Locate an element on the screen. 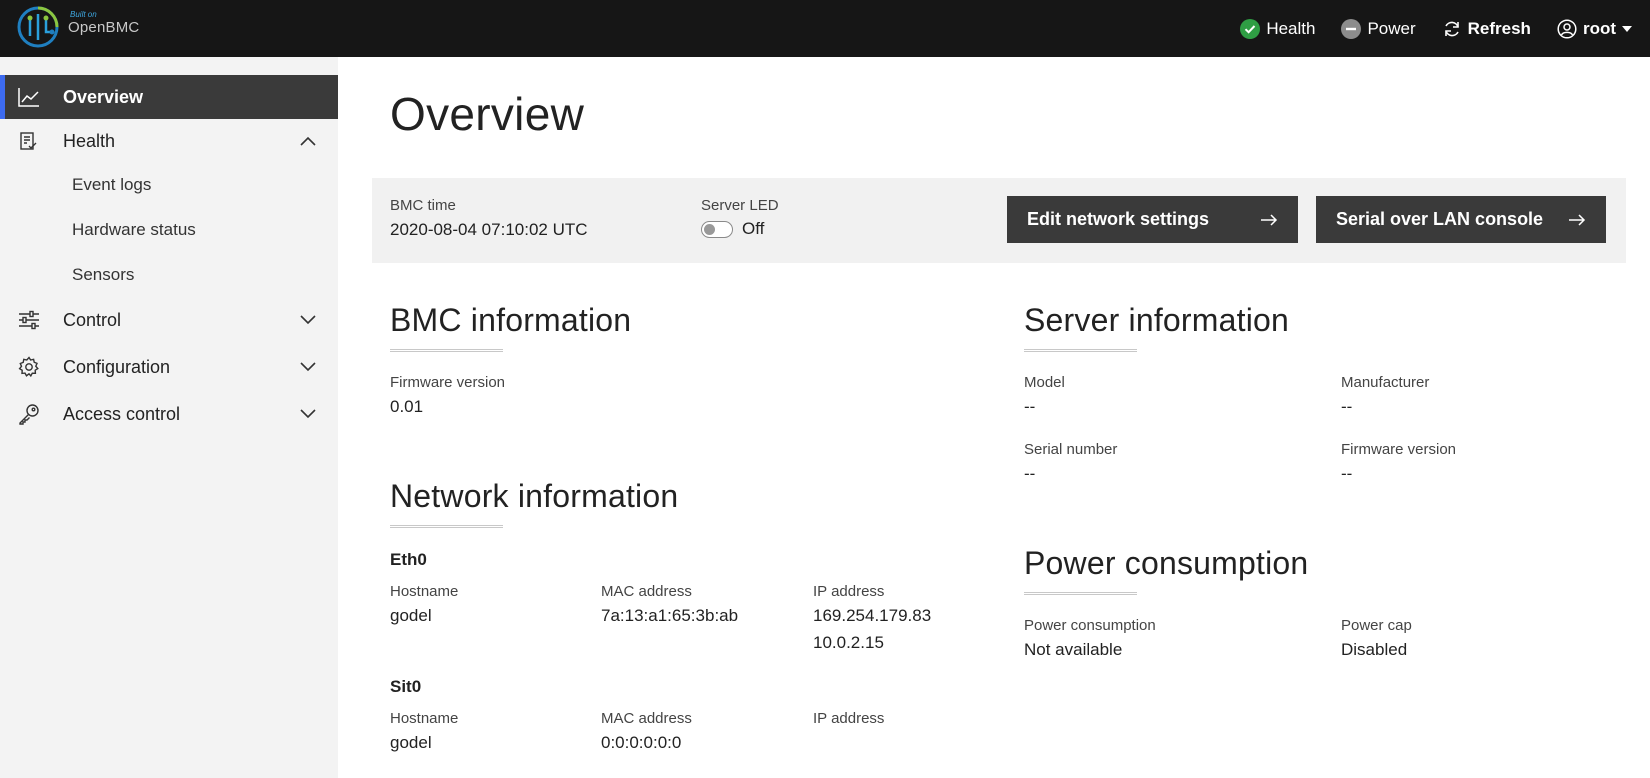 This screenshot has width=1650, height=778. sit0-mac-value: 0:0:0:0:0:0 is located at coordinates (641, 742).